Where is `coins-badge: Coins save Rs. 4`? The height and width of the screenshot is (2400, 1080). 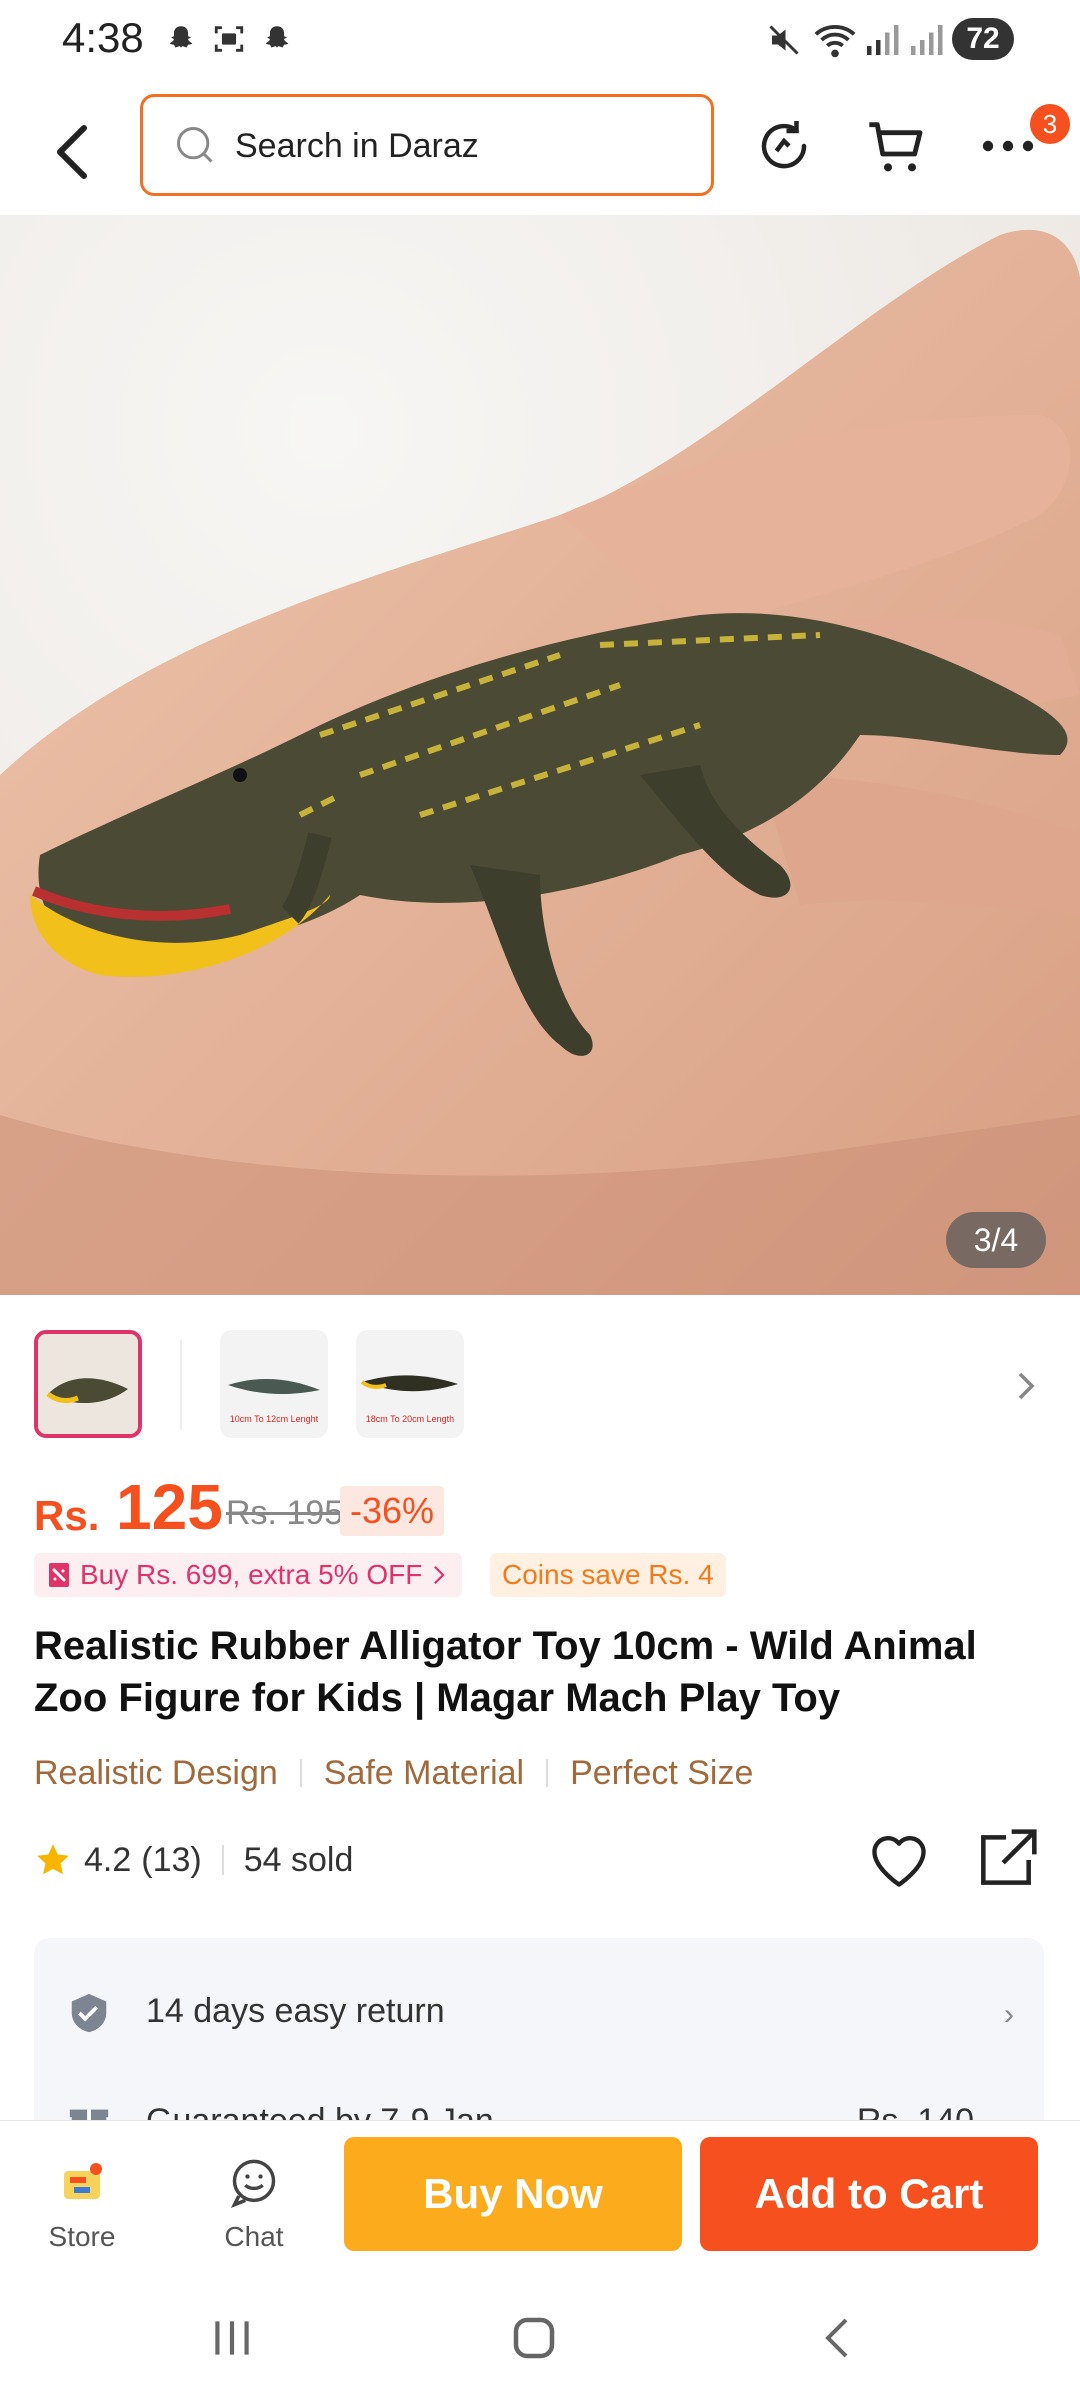 coins-badge: Coins save Rs. 4 is located at coordinates (608, 1575).